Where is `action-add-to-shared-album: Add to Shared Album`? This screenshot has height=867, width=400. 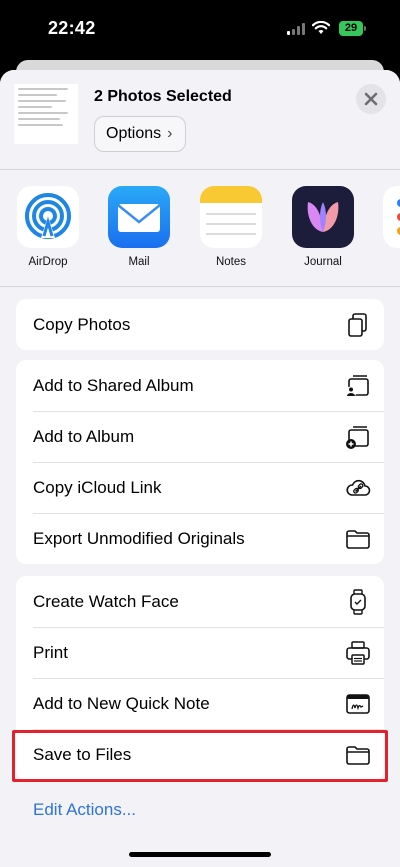
action-add-to-shared-album: Add to Shared Album is located at coordinates (200, 385).